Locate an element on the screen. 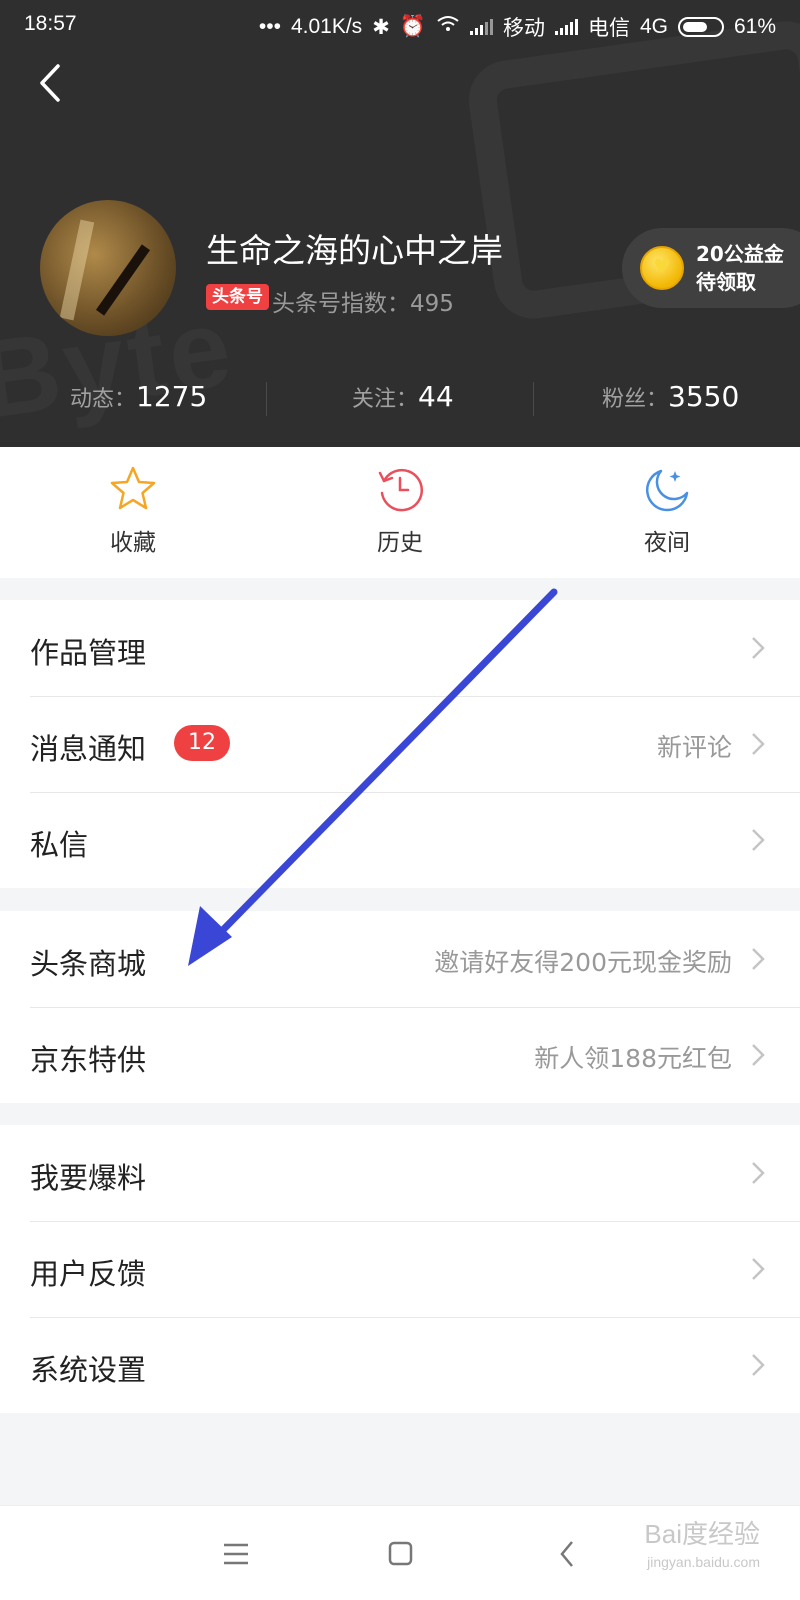 The width and height of the screenshot is (800, 1600). back-button is located at coordinates (52, 83).